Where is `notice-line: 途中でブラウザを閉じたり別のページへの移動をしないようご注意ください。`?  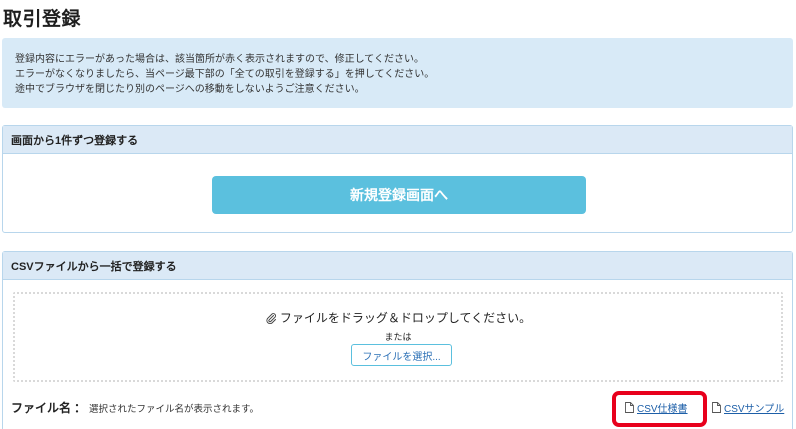
notice-line: 途中でブラウザを閉じたり別のページへの移動をしないようご注意ください。 is located at coordinates (190, 89).